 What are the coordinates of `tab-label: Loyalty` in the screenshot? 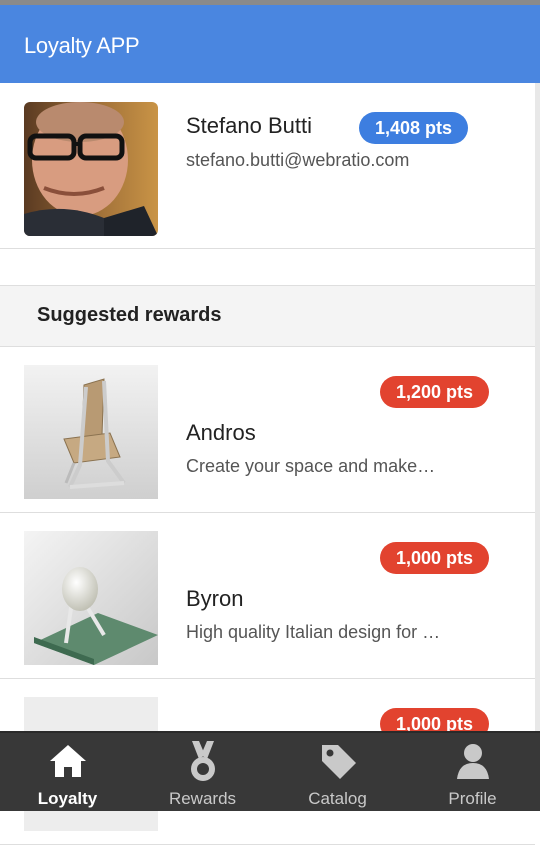 It's located at (67, 798).